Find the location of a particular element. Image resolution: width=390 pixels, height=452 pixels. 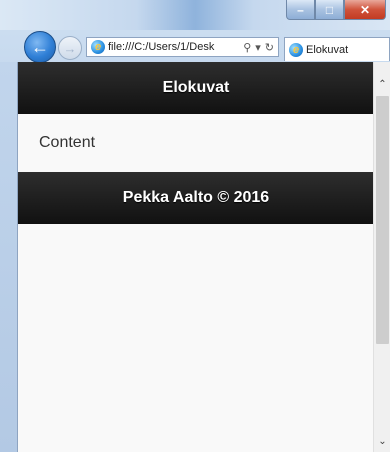

title-bar: – □ ✕ is located at coordinates (195, 15).